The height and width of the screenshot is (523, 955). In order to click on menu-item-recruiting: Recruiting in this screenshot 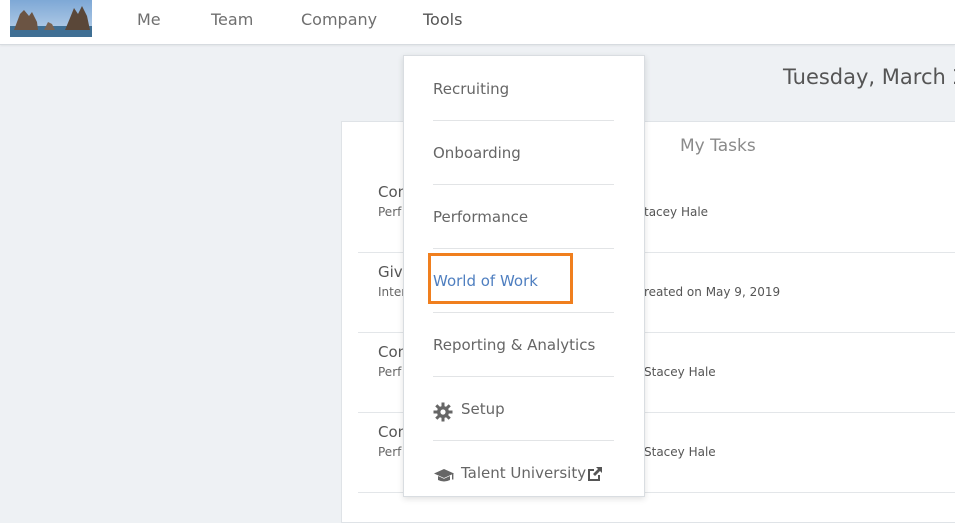, I will do `click(523, 88)`.